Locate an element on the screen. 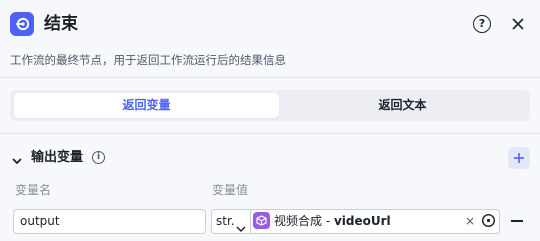 The height and width of the screenshot is (241, 540). variable-name-input: output is located at coordinates (109, 221).